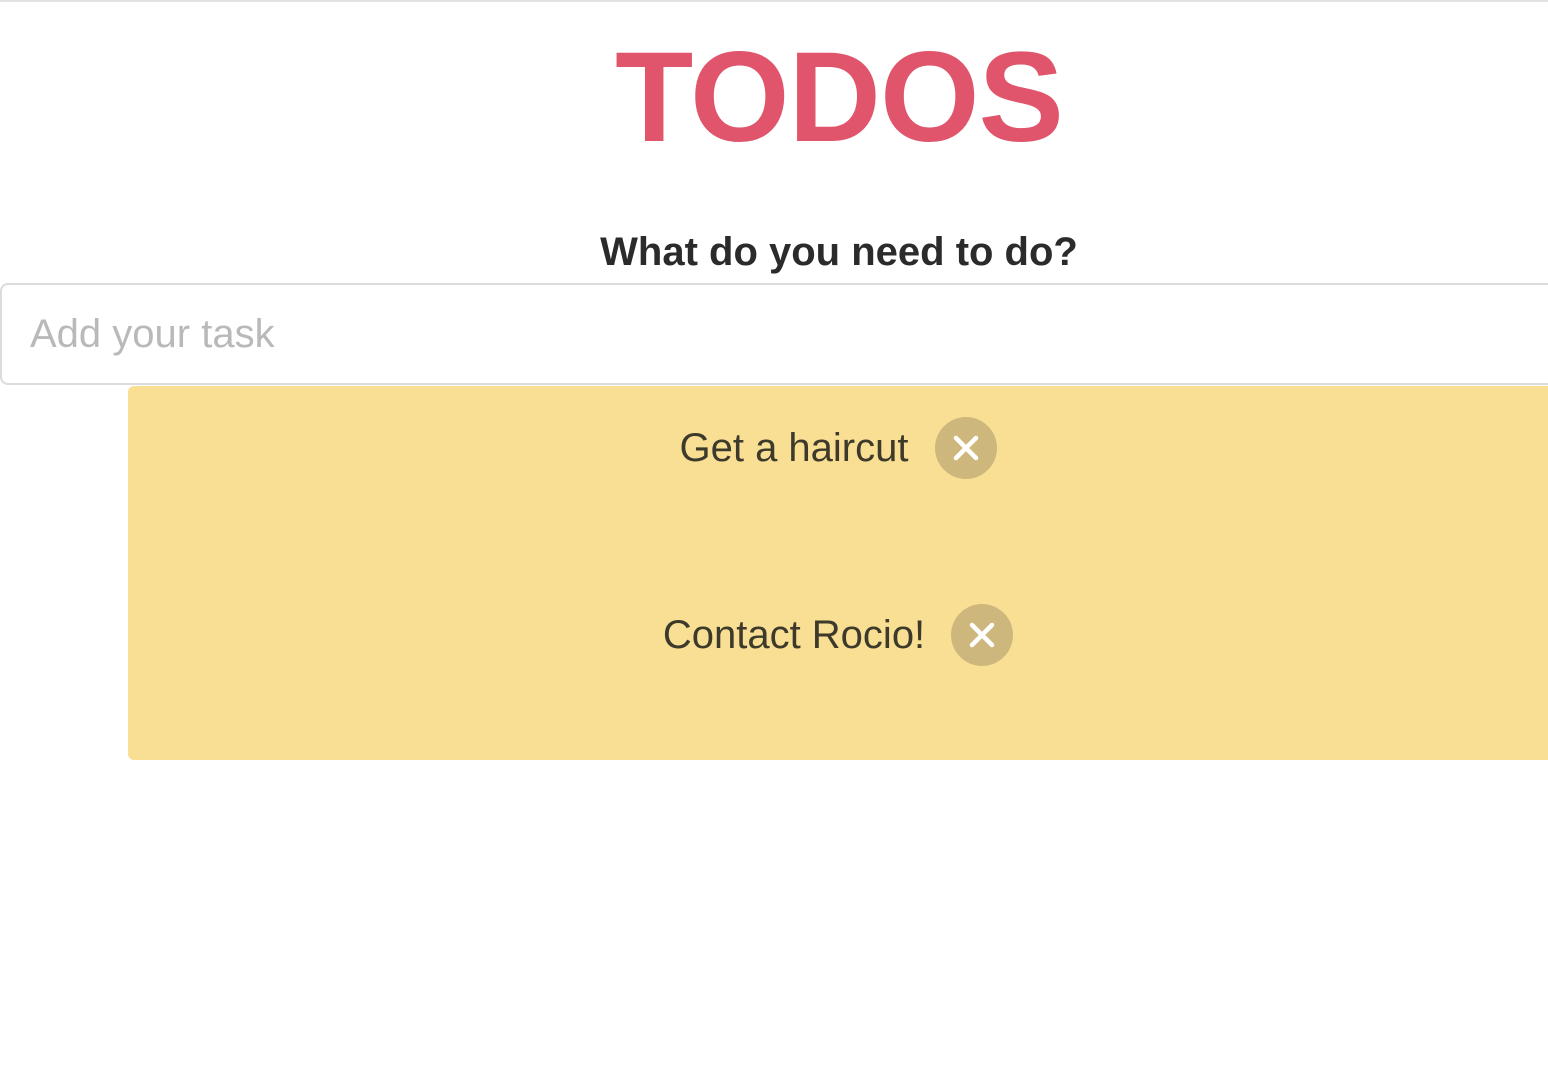  I want to click on todo-item: Get a haircut, so click(838, 448).